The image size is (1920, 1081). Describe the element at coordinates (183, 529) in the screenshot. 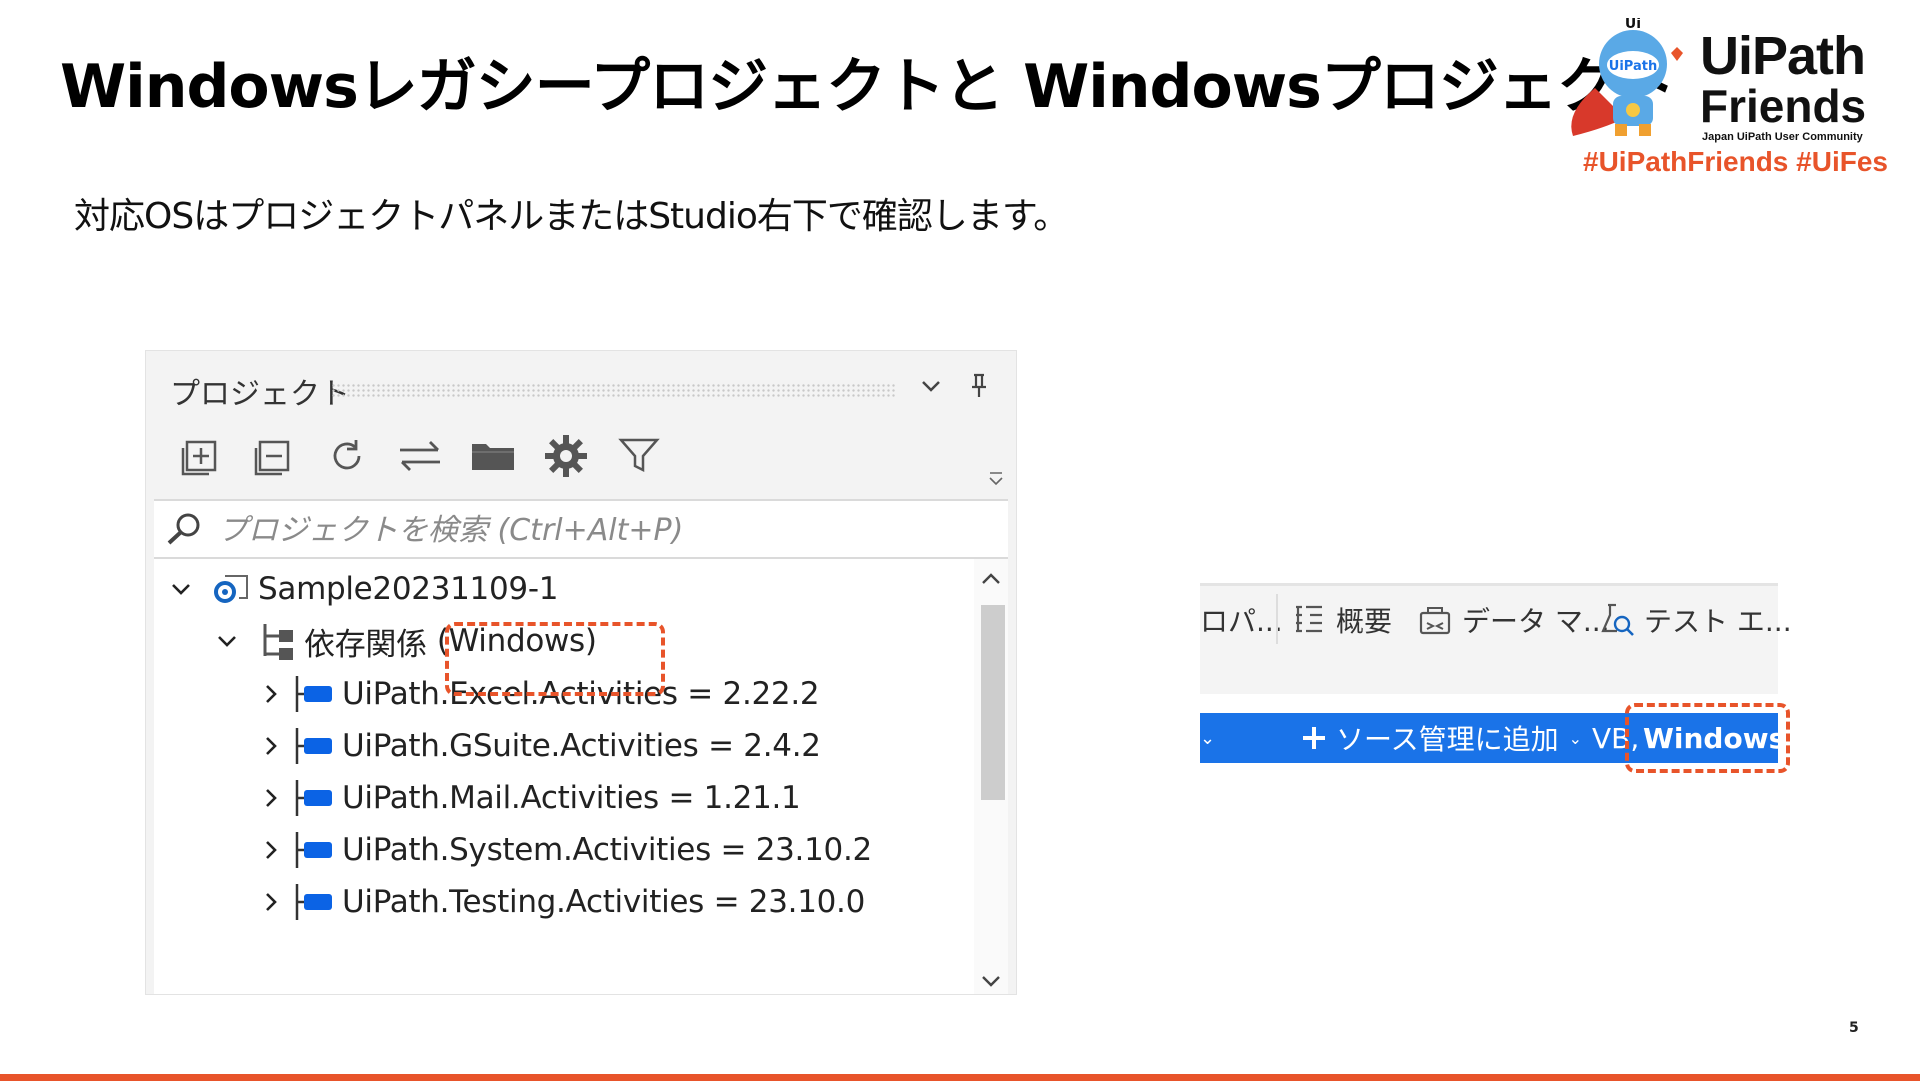

I see `search-icon` at that location.